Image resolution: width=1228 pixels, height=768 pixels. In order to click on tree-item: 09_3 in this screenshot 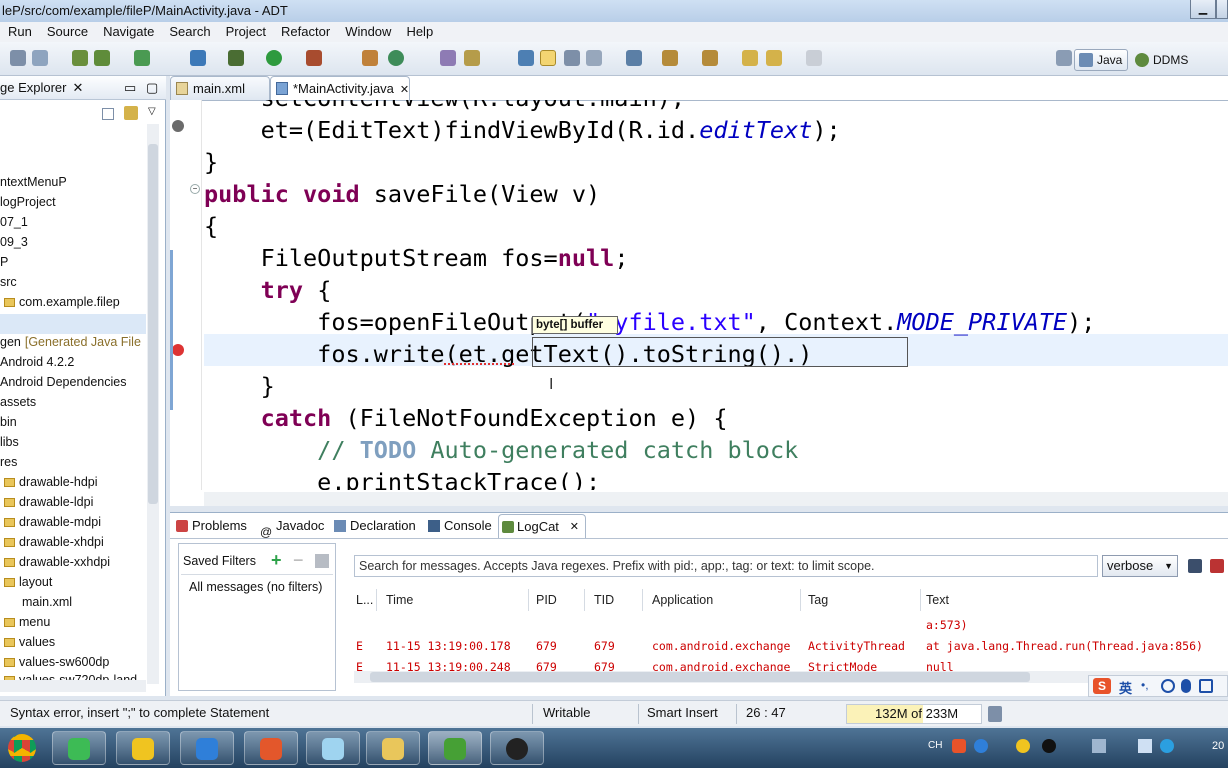, I will do `click(14, 242)`.